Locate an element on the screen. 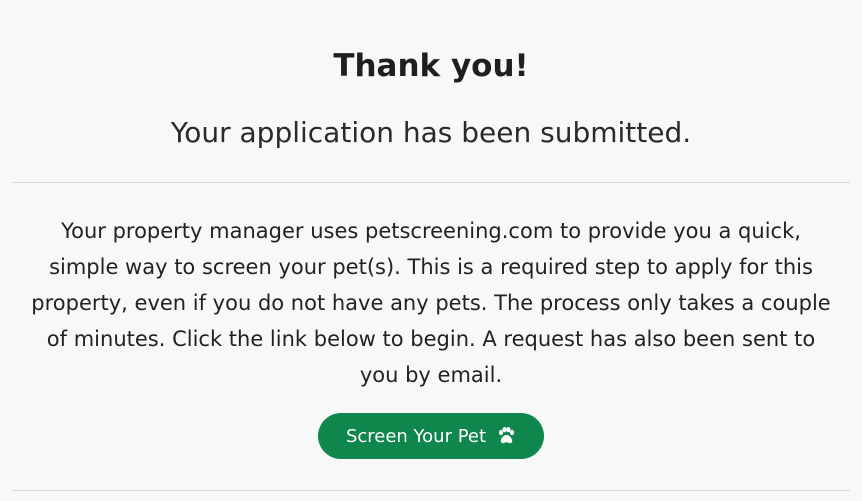 Image resolution: width=862 pixels, height=501 pixels. screen-your-pet-button: Screen Your Pet is located at coordinates (431, 436).